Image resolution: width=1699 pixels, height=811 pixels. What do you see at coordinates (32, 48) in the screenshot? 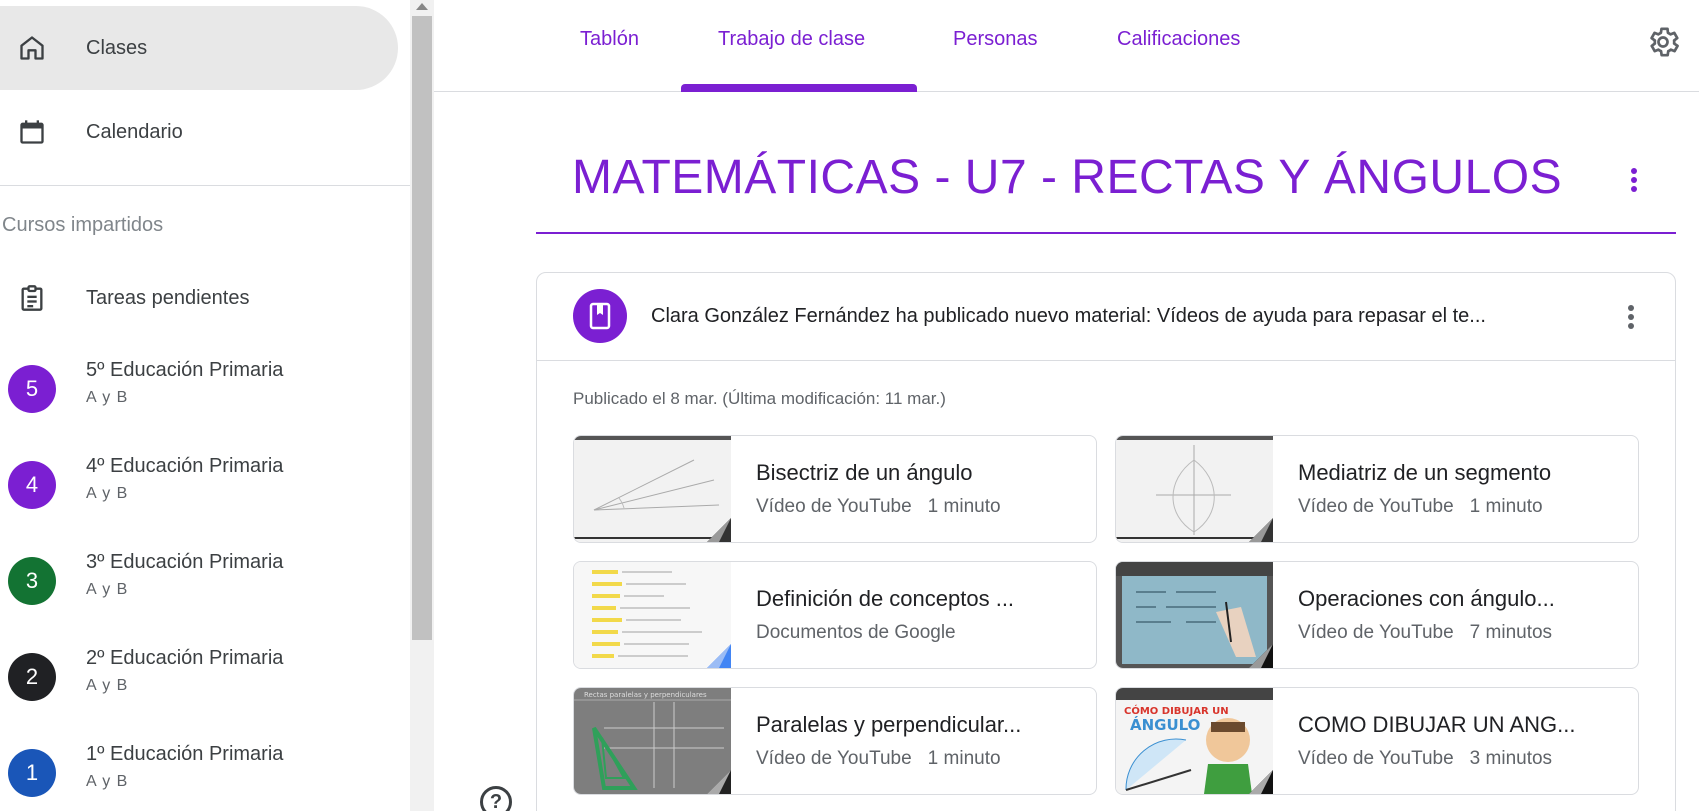
I see `home-icon` at bounding box center [32, 48].